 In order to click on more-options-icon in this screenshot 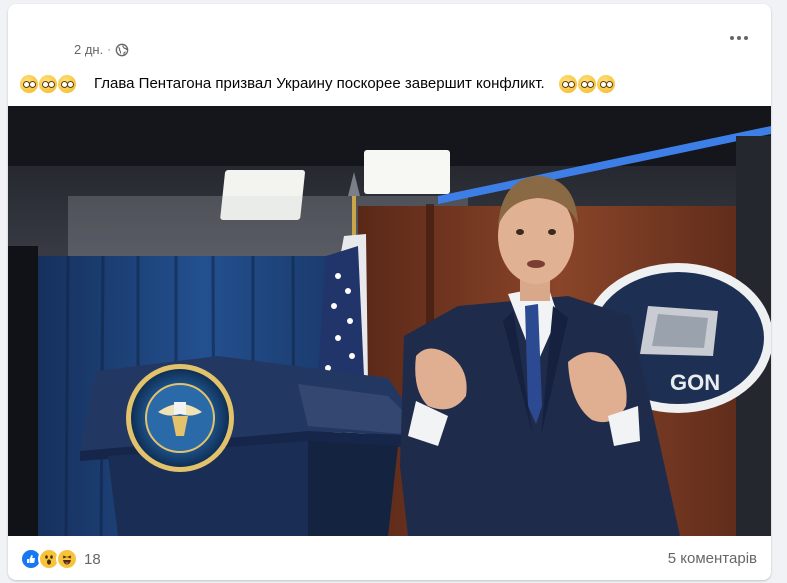, I will do `click(739, 38)`.